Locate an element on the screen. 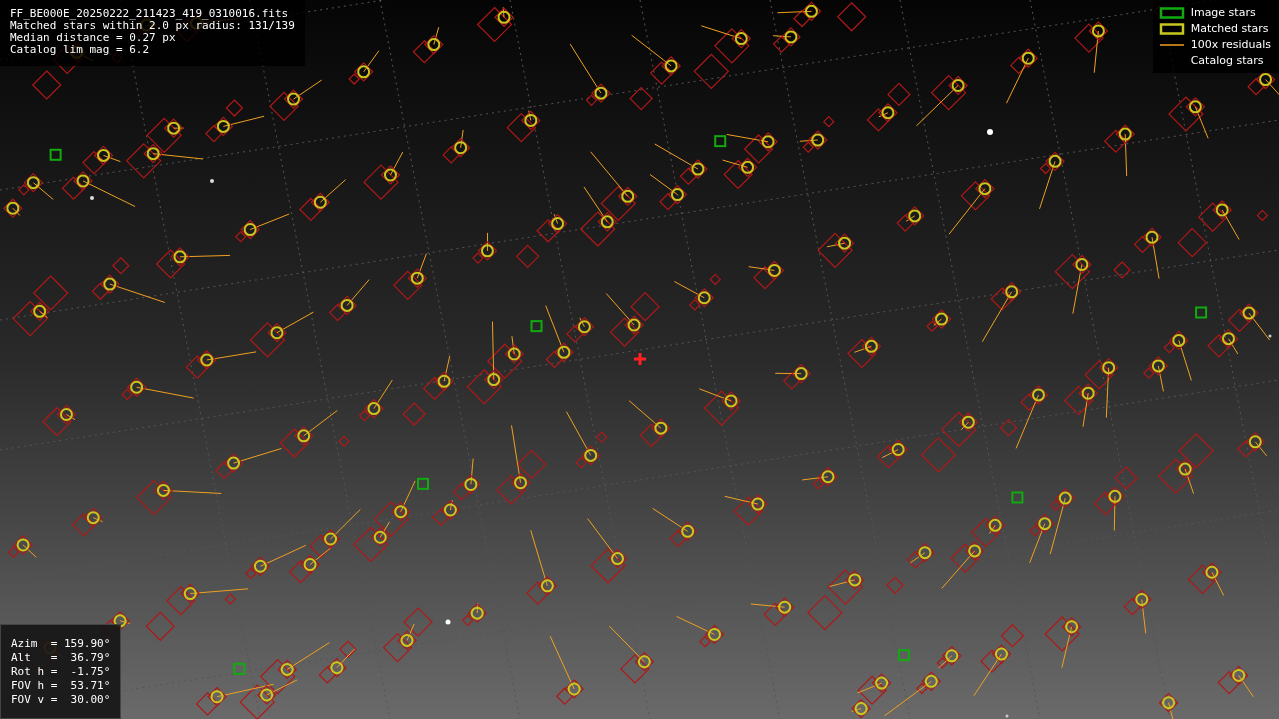 The image size is (1279, 719). legend-label: 100x residuals is located at coordinates (1230, 44).